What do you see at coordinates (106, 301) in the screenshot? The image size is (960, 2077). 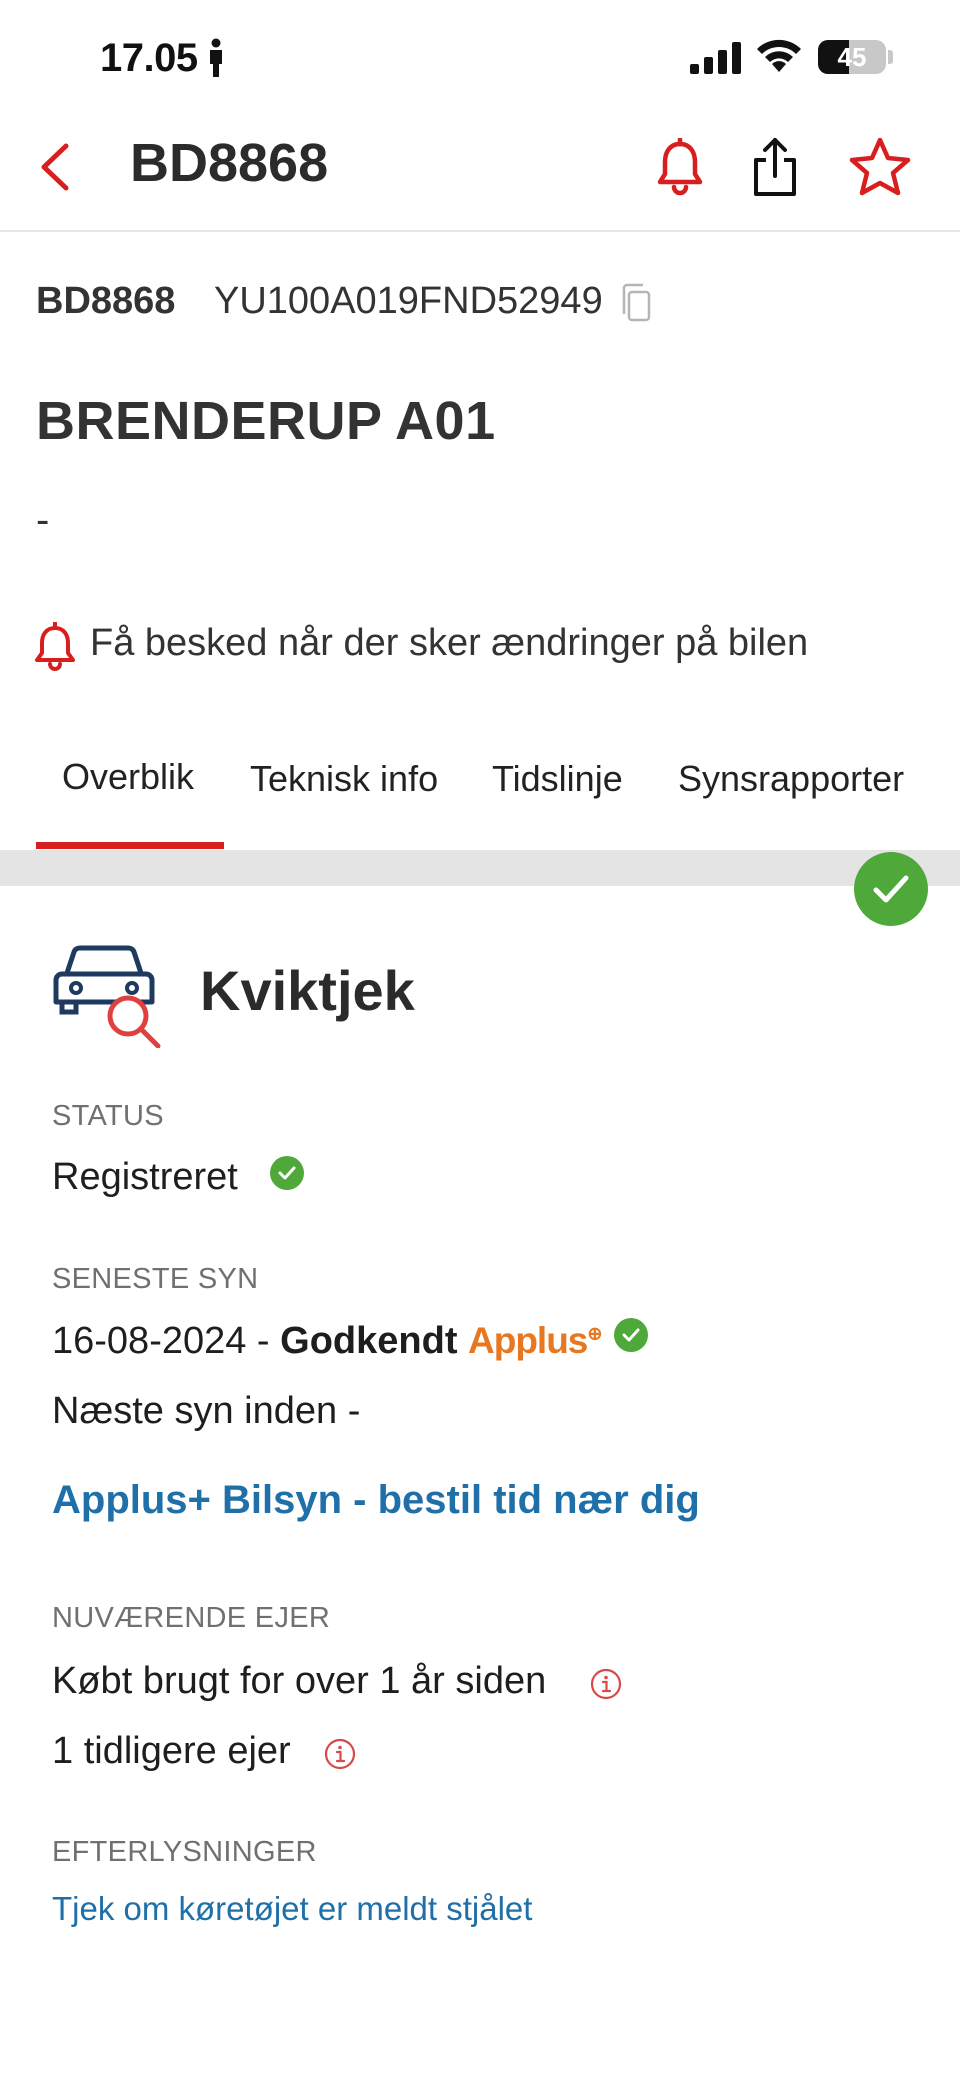 I see `license-plate: BD8868` at bounding box center [106, 301].